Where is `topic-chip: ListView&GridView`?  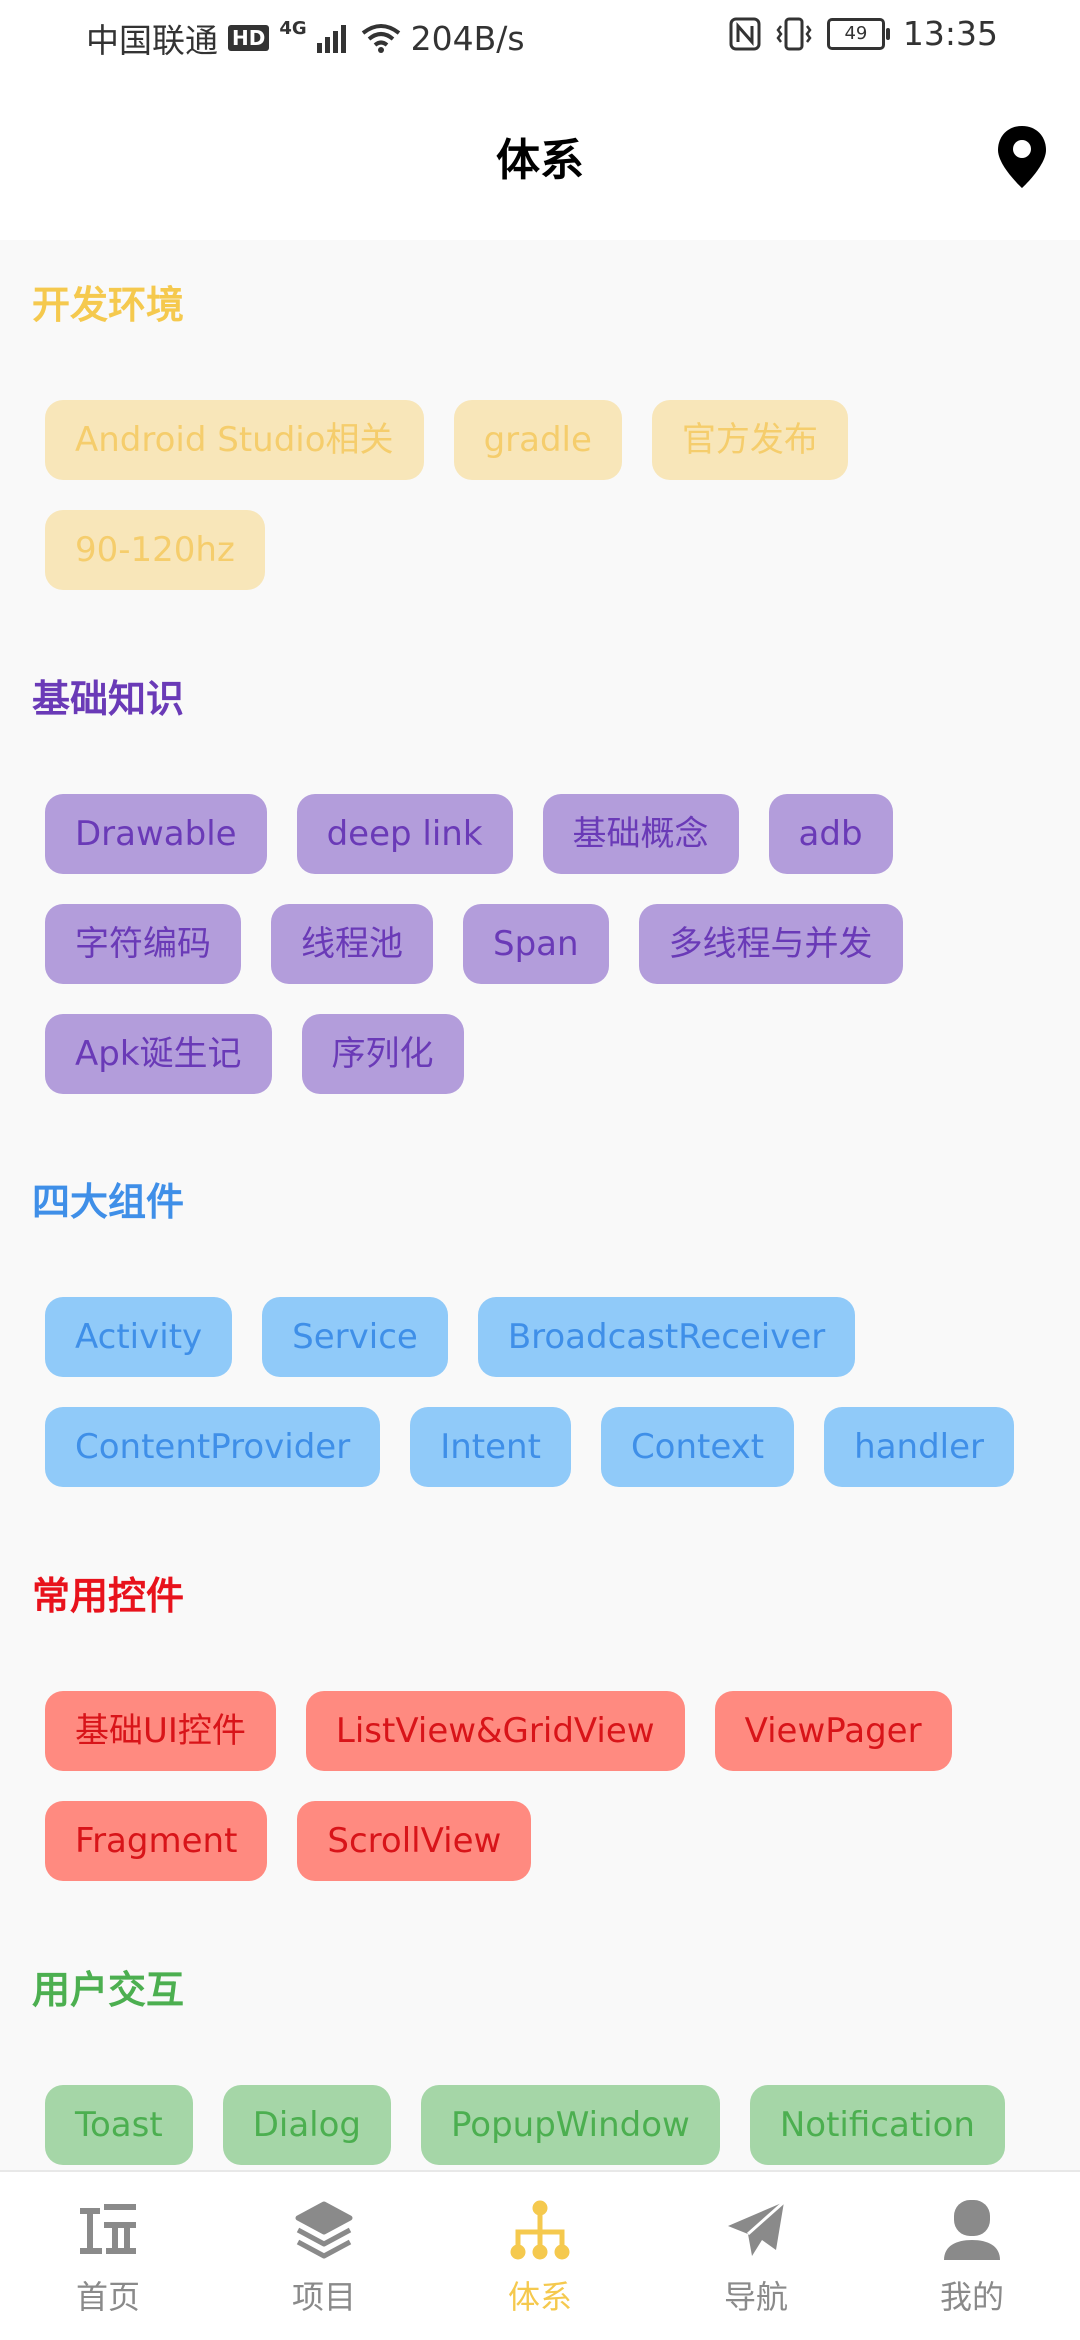
topic-chip: ListView&GridView is located at coordinates (495, 1731).